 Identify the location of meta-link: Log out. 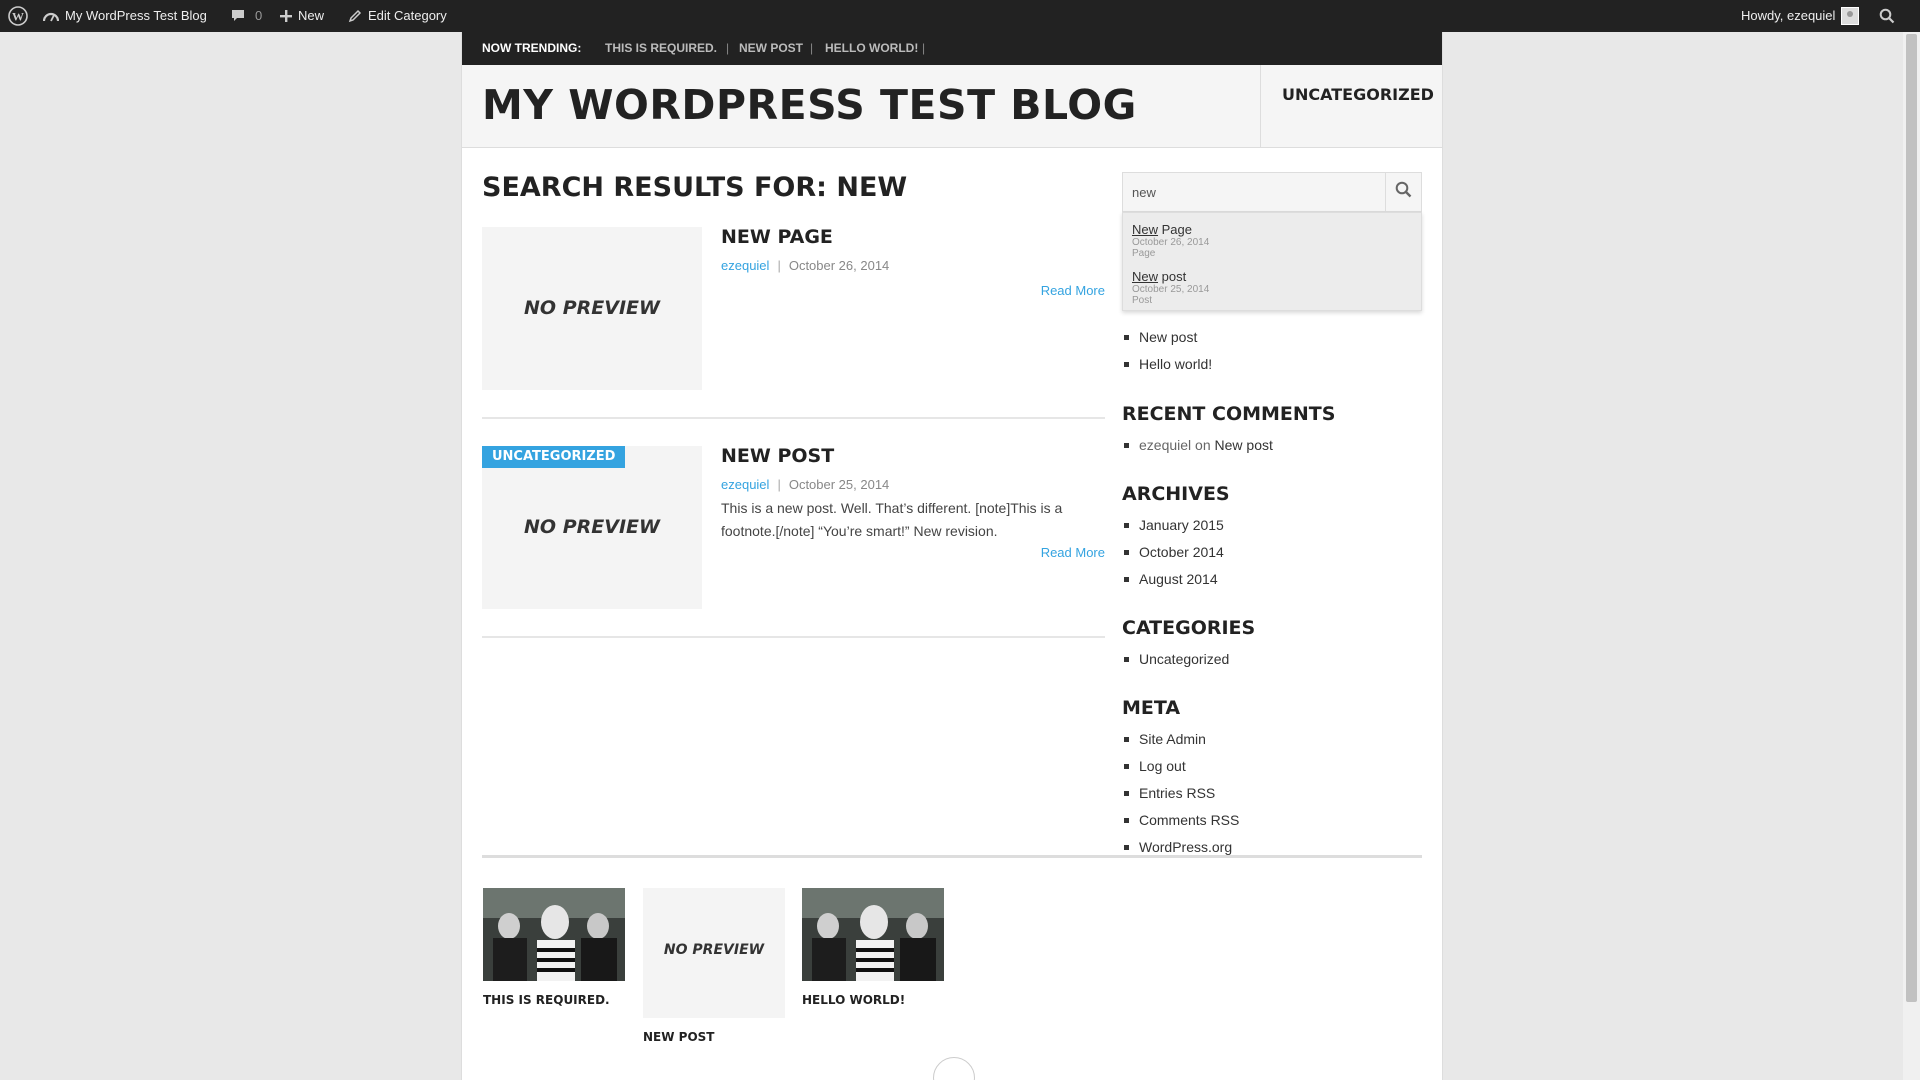
(1180, 769).